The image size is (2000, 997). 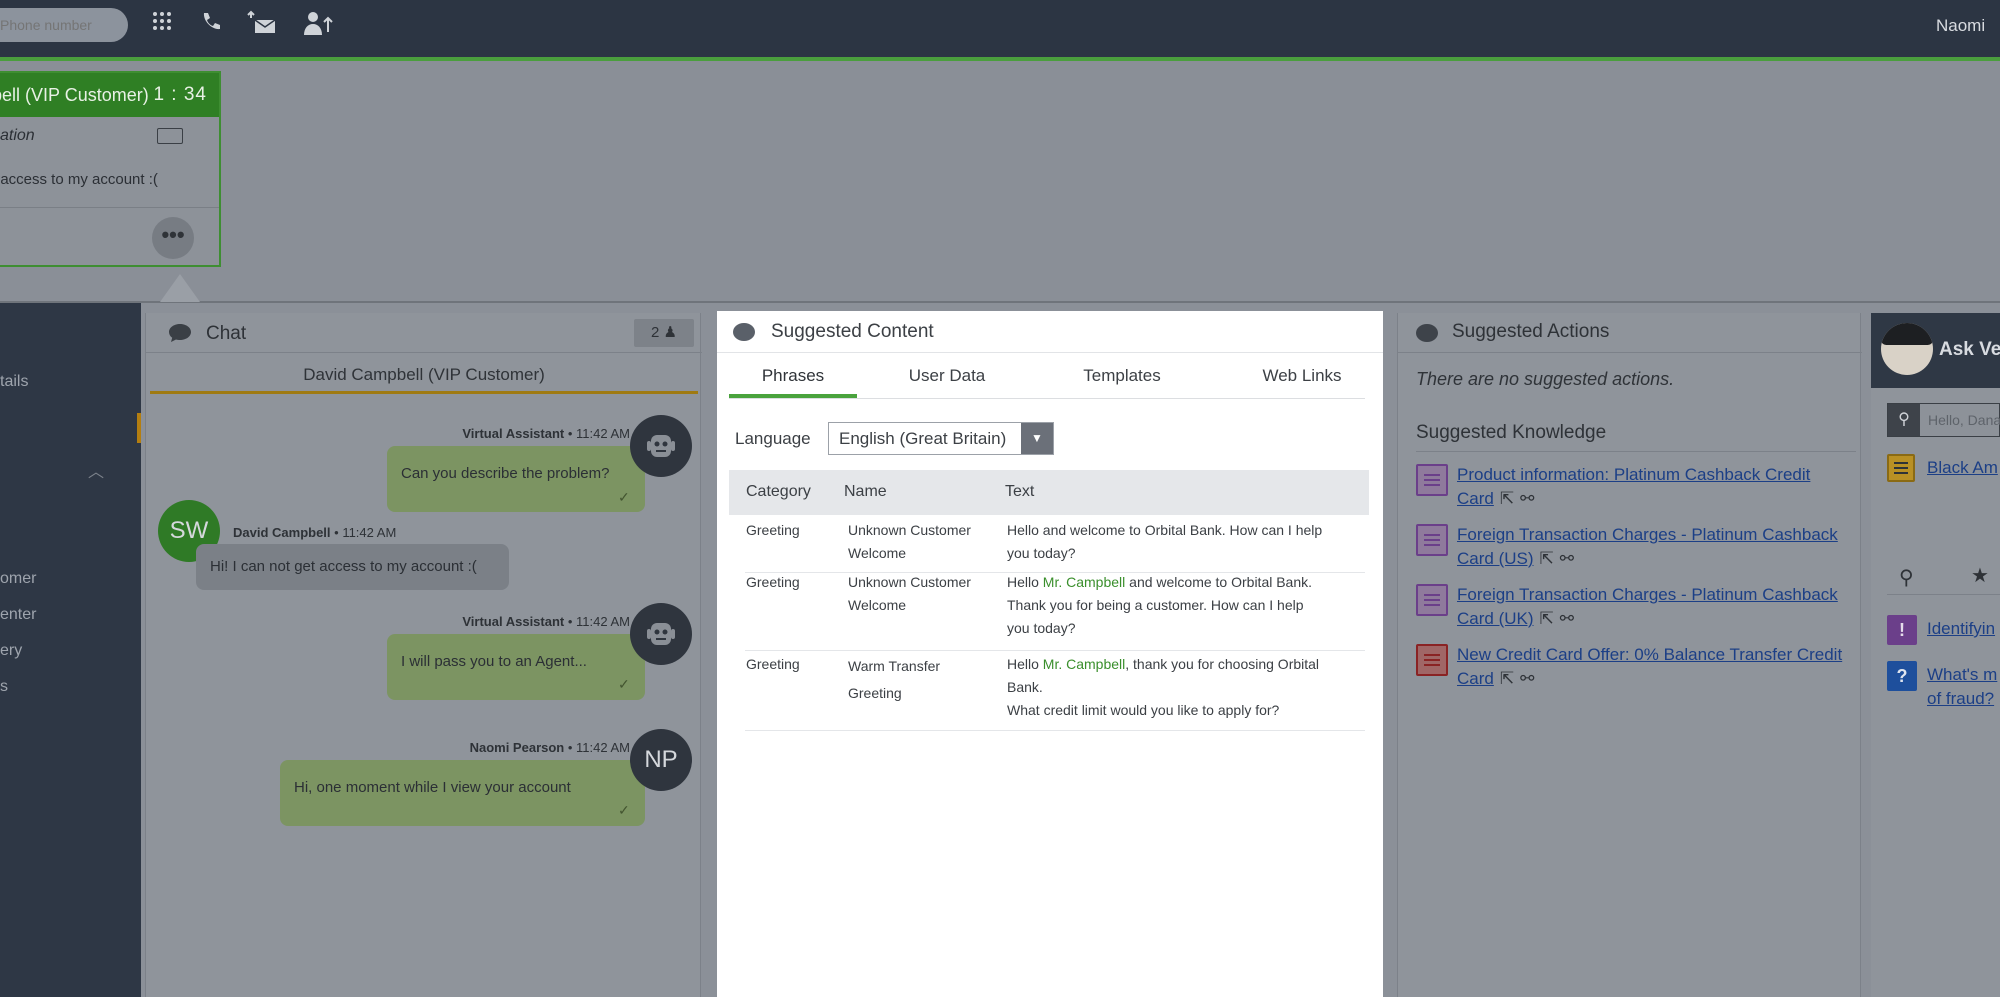 What do you see at coordinates (546, 433) in the screenshot?
I see `message-meta: Virtual Assistant • 11:42 AM` at bounding box center [546, 433].